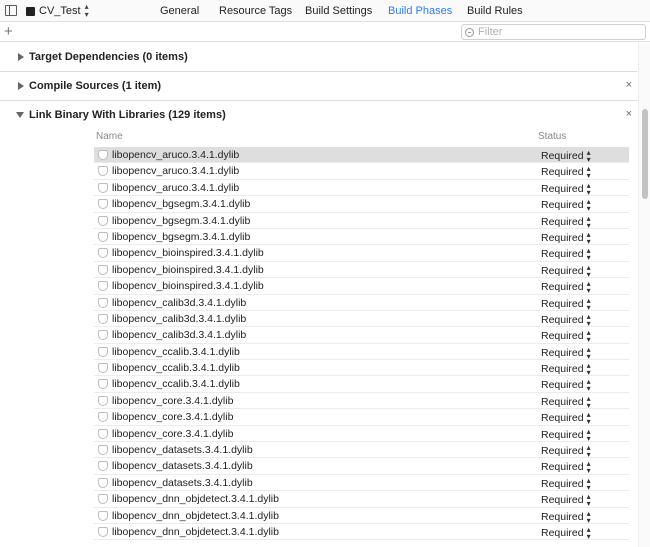  I want to click on filter-field, so click(553, 32).